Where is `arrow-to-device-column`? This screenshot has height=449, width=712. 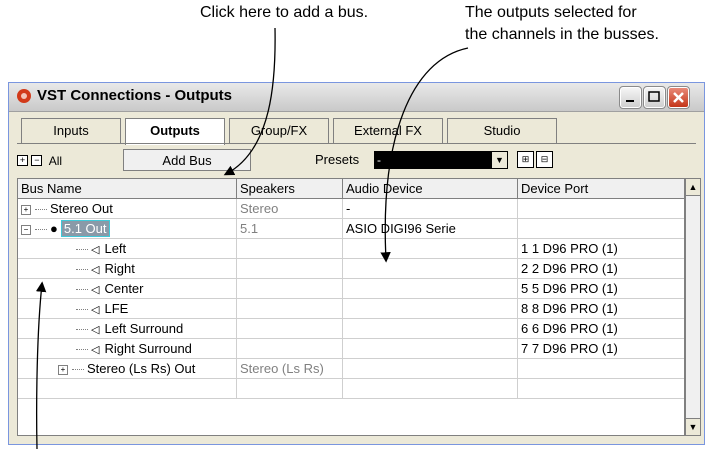
arrow-to-device-column is located at coordinates (424, 155).